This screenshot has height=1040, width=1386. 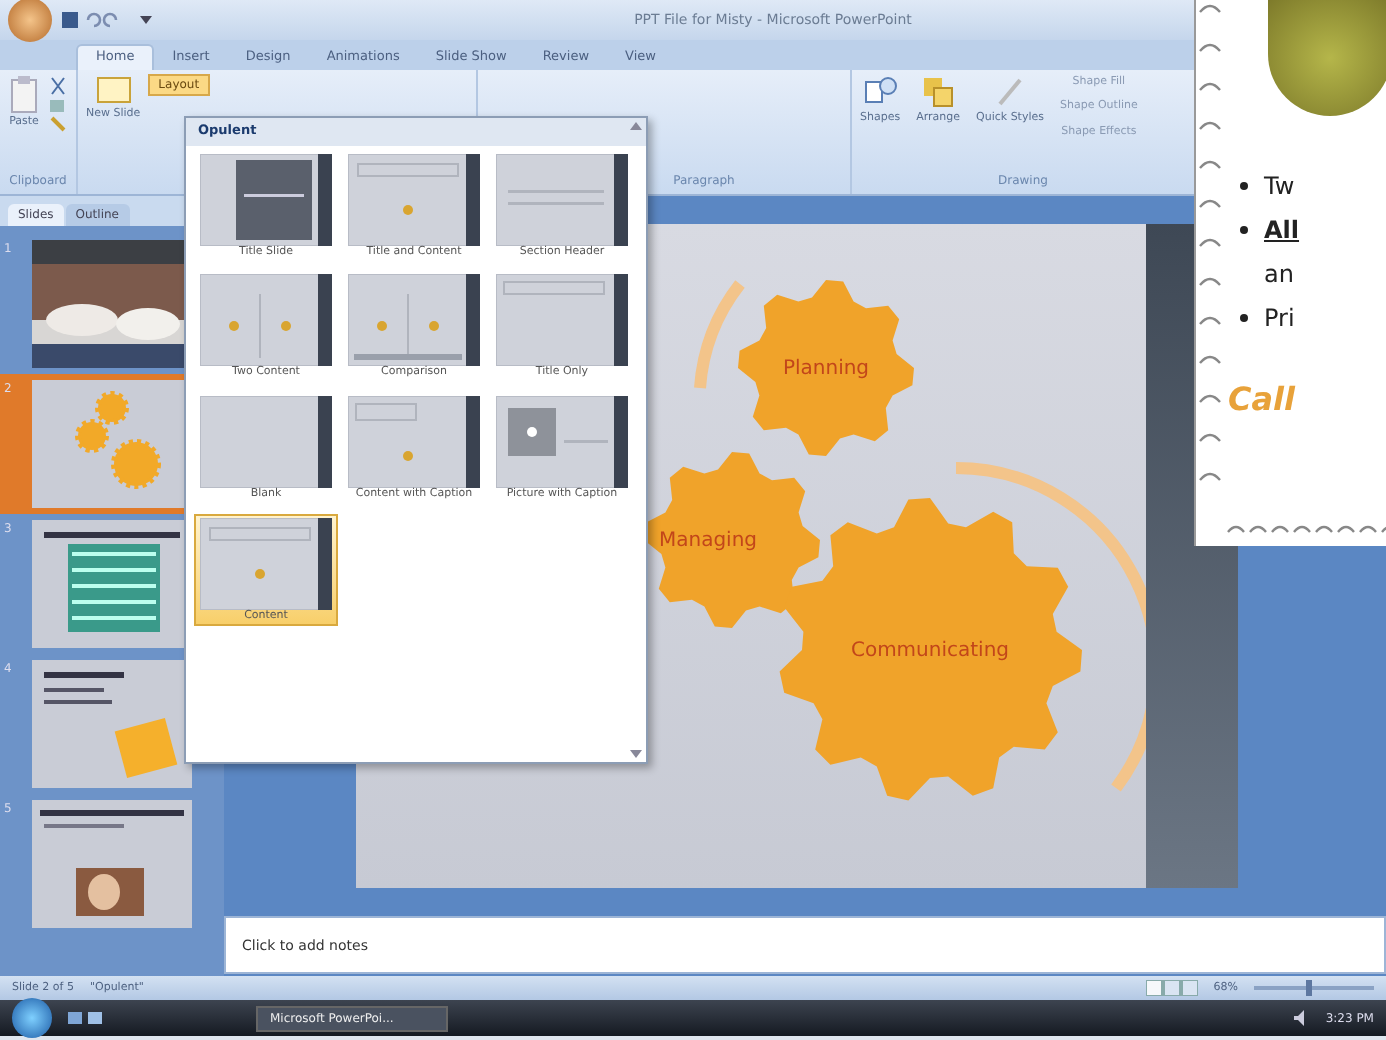 What do you see at coordinates (1282, 231) in the screenshot?
I see `text-line: All` at bounding box center [1282, 231].